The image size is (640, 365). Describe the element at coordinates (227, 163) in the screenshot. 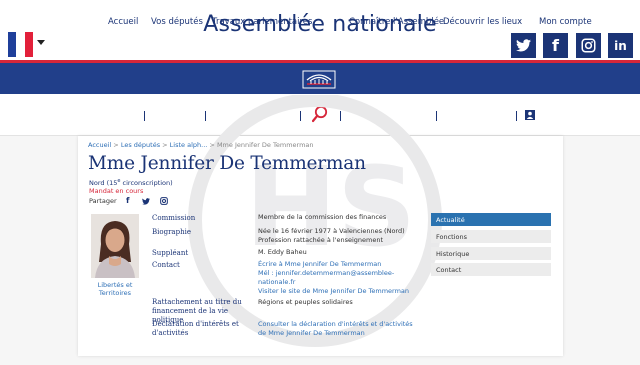

I see `deputy-name: Mme Jennifer De Temmerman` at that location.